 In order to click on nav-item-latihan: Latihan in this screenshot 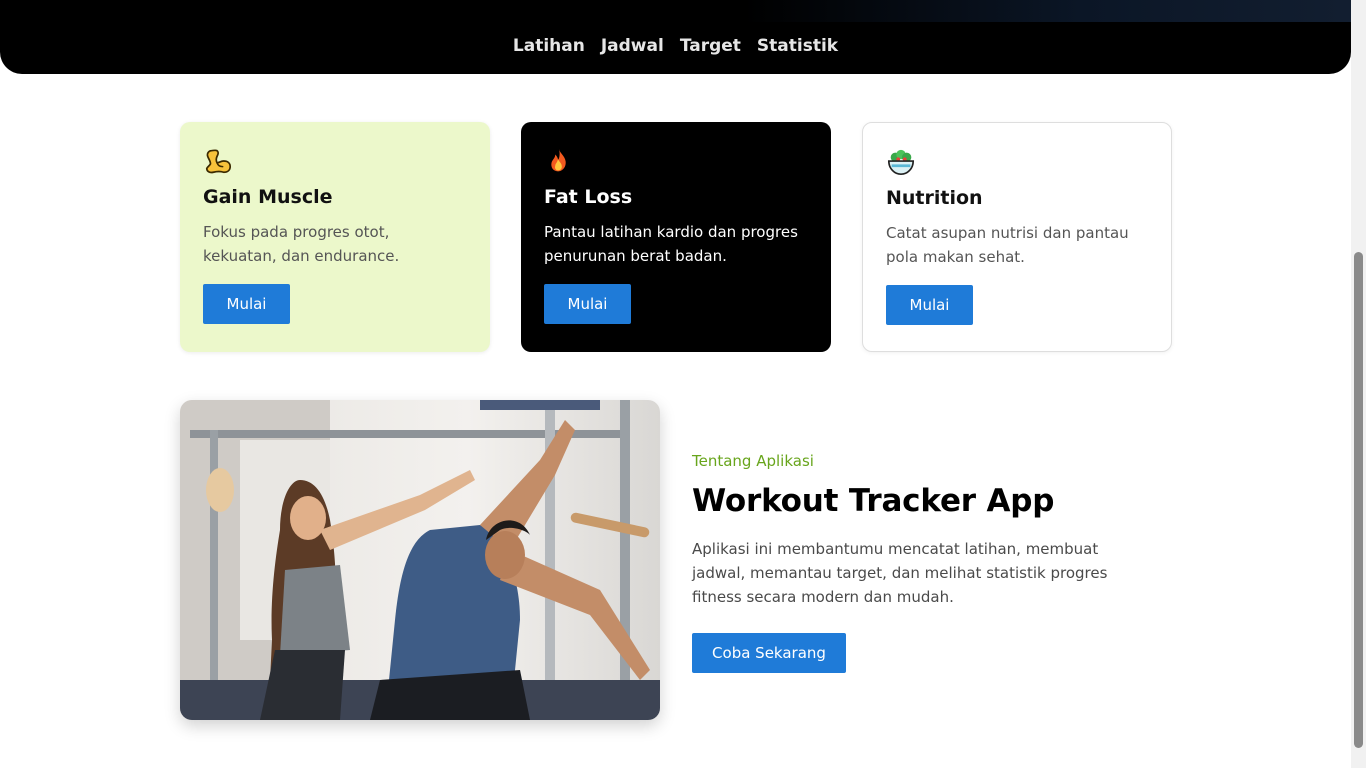, I will do `click(549, 46)`.